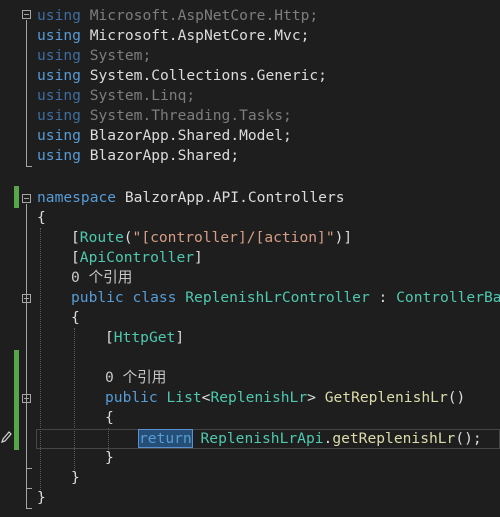  I want to click on route-attribute-name: Route, so click(101, 237).